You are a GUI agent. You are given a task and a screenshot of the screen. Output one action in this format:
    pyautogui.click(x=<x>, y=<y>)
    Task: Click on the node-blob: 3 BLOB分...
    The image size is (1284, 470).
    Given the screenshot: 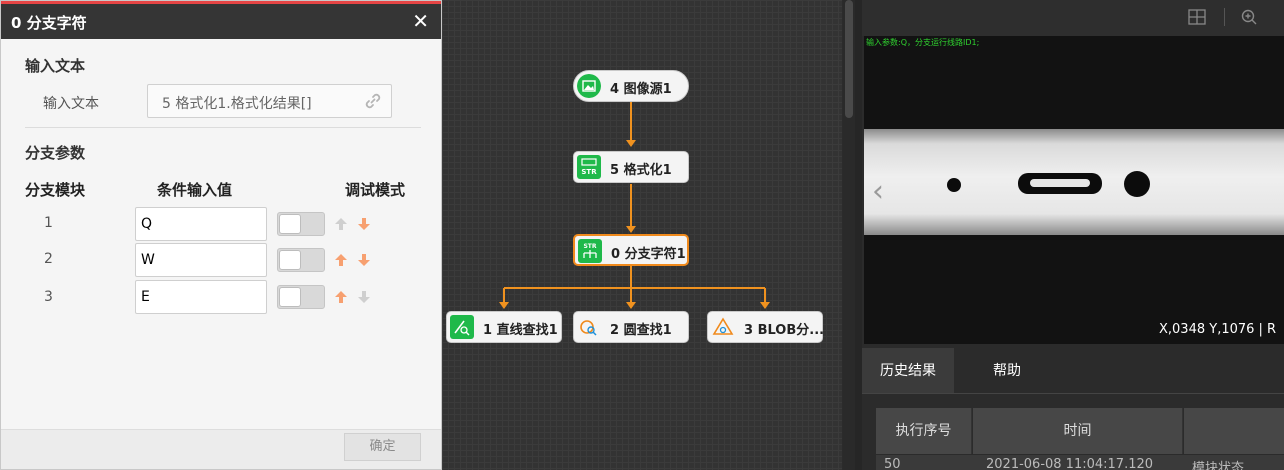 What is the action you would take?
    pyautogui.click(x=766, y=327)
    